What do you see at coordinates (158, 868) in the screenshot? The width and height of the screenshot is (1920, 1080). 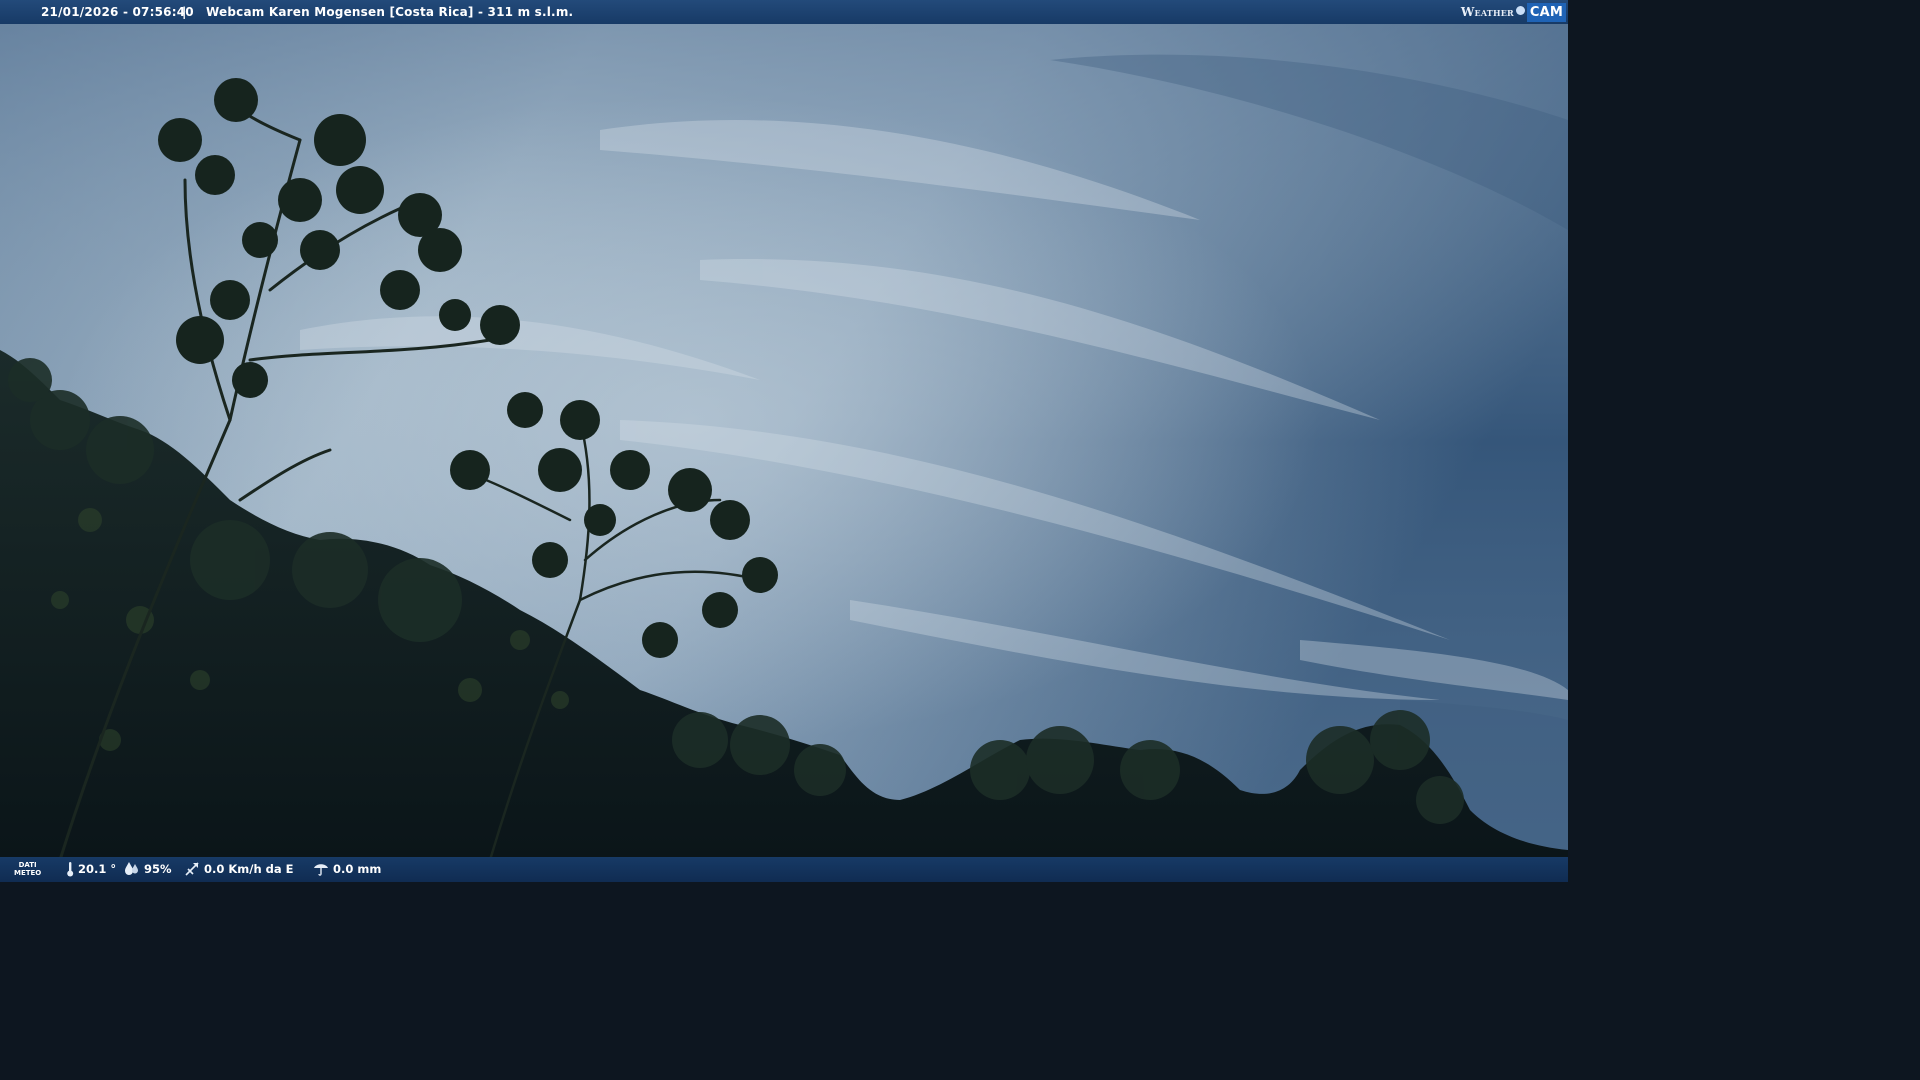 I see `humidity-value: 95%` at bounding box center [158, 868].